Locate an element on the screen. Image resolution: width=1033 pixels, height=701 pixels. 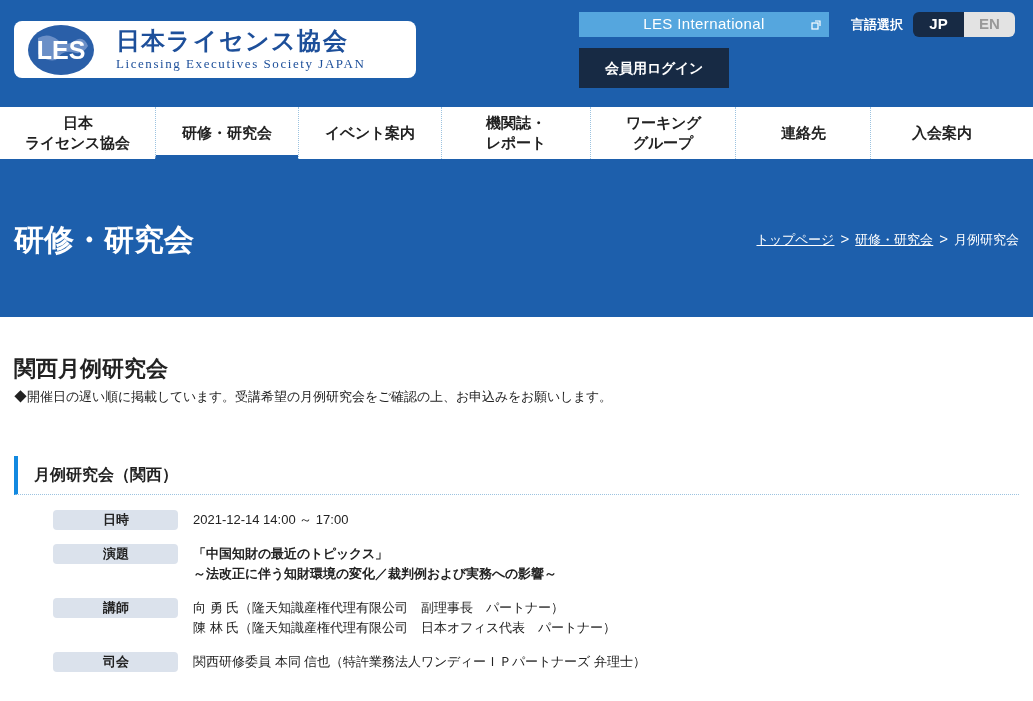
organization-subtitle: Licensing Executives Society JAPAN is located at coordinates (241, 64).